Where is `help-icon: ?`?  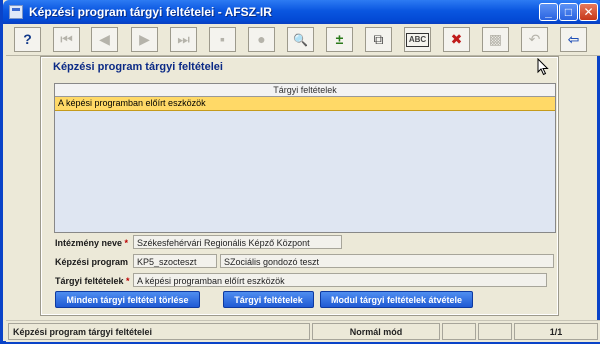
help-icon: ? is located at coordinates (27, 39).